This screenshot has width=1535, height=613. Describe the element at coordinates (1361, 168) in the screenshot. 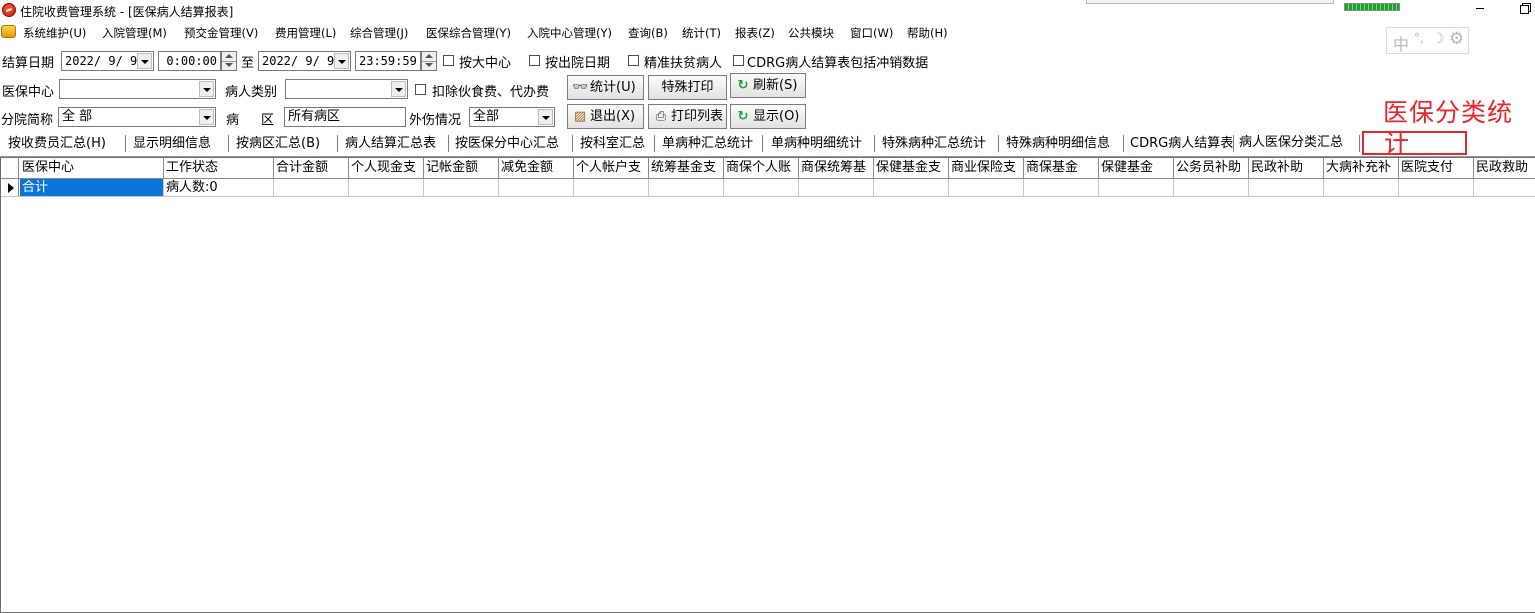

I see `col-serious-illness: 大病补充补` at that location.